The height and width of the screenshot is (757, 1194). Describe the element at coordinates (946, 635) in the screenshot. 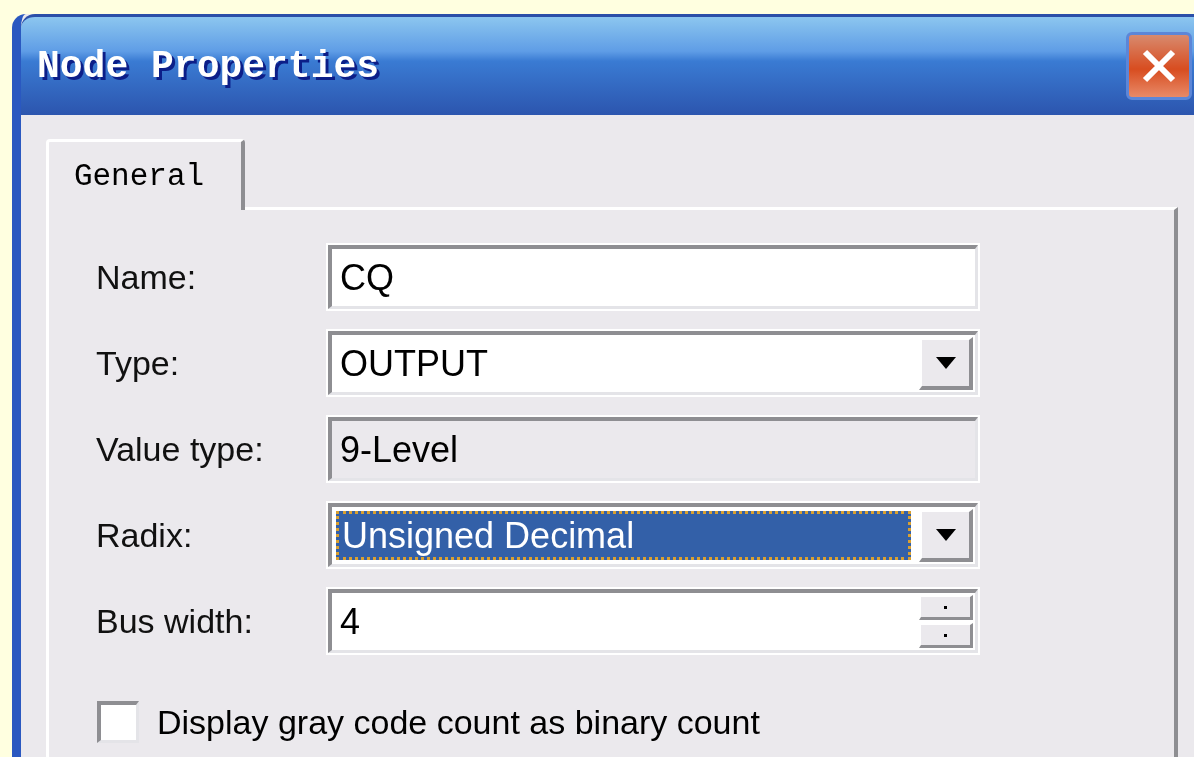

I see `spin-down-button` at that location.